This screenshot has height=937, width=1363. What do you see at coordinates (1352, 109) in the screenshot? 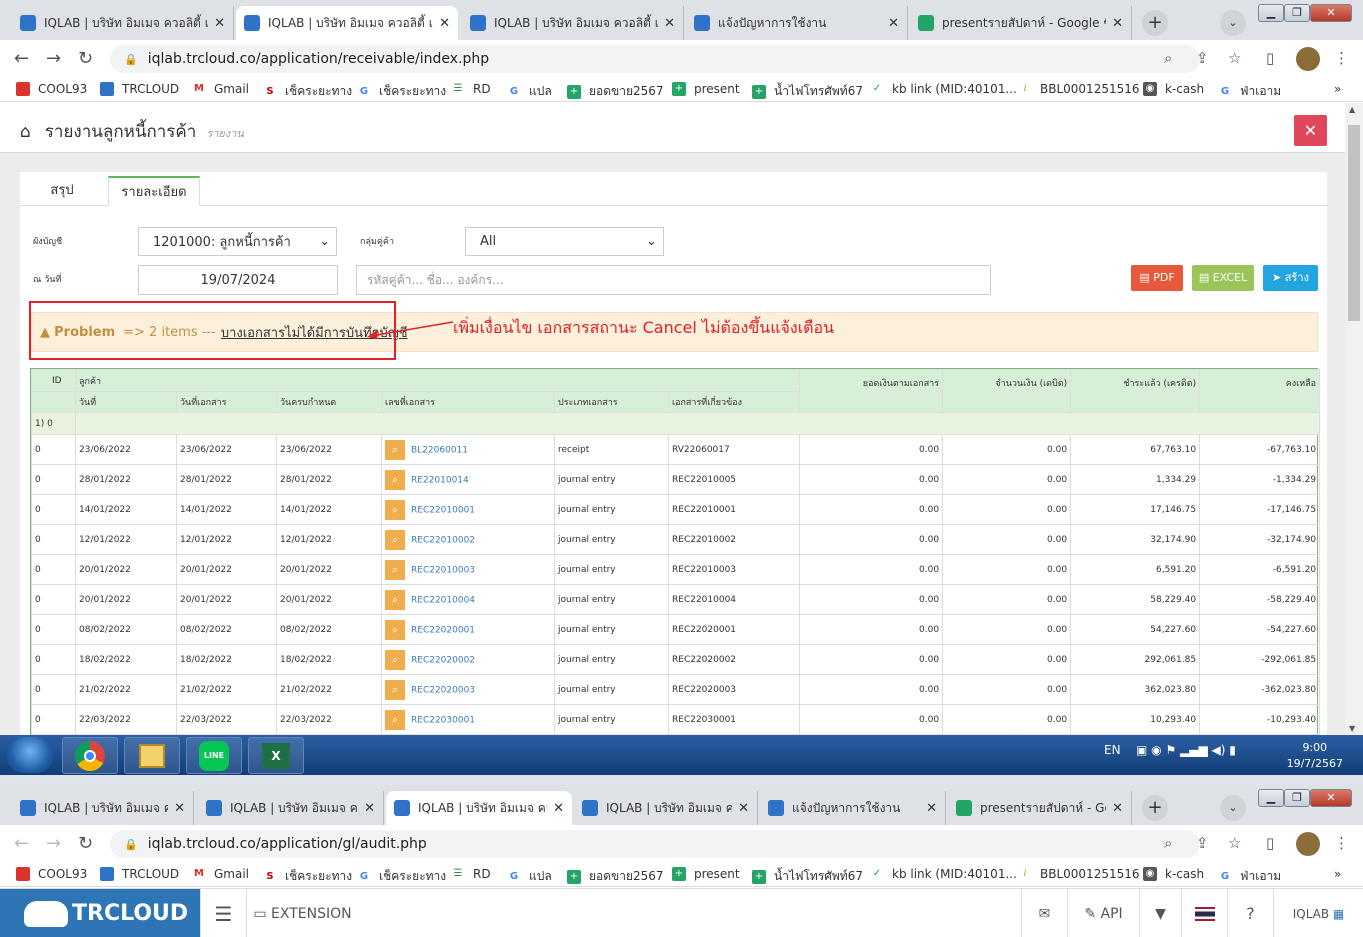
I see `scroll-up-icon: ▲` at bounding box center [1352, 109].